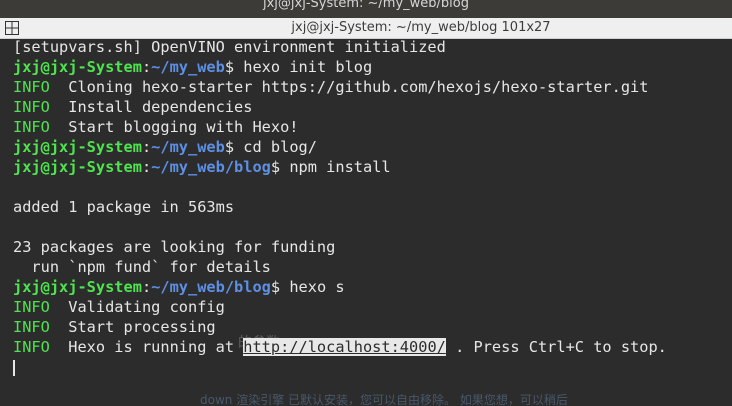 The width and height of the screenshot is (732, 406). I want to click on command-text: npm install, so click(340, 167).